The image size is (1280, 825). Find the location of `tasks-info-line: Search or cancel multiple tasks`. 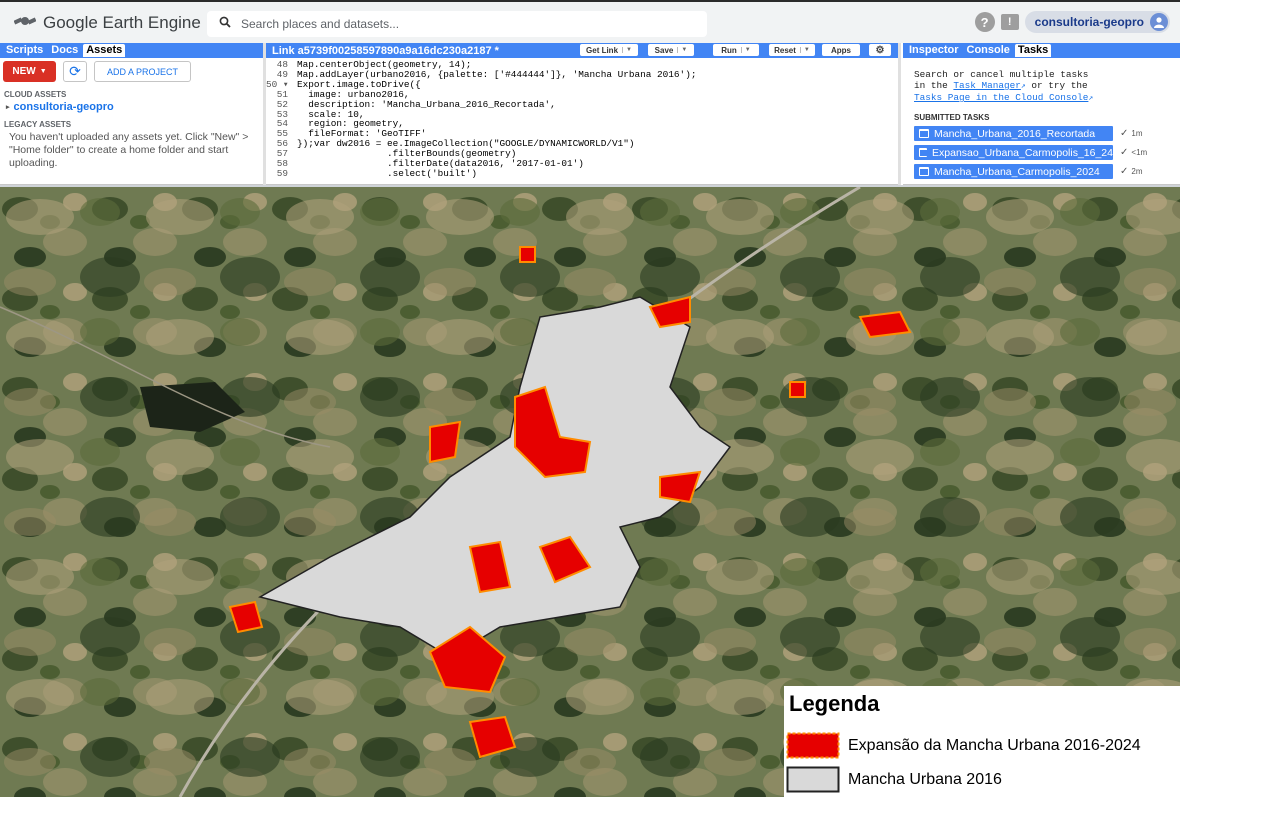

tasks-info-line: Search or cancel multiple tasks is located at coordinates (1001, 74).